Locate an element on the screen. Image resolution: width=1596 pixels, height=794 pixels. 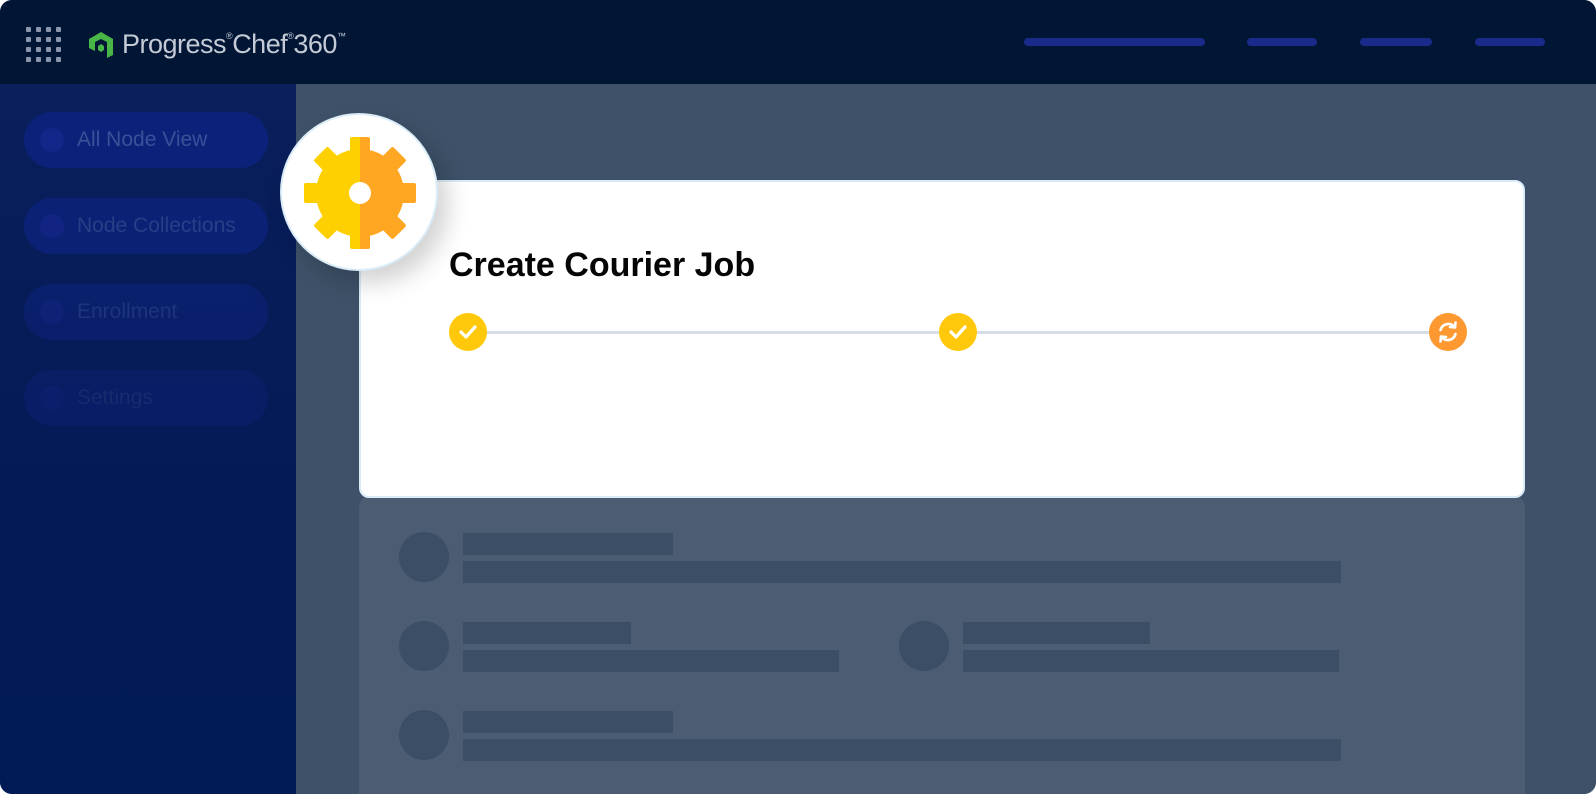
logo-brand: Progress is located at coordinates (174, 43).